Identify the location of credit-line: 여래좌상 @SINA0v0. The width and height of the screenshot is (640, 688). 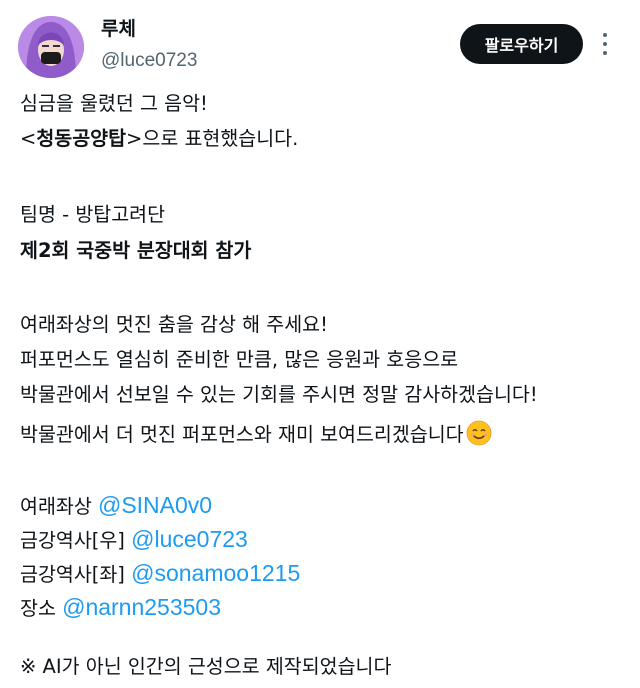
(116, 505).